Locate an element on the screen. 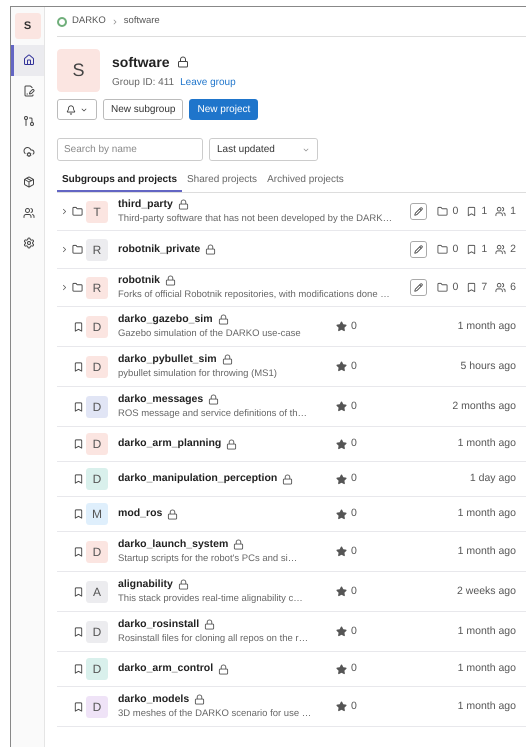 This screenshot has width=526, height=747. project-name: darko_models is located at coordinates (154, 700).